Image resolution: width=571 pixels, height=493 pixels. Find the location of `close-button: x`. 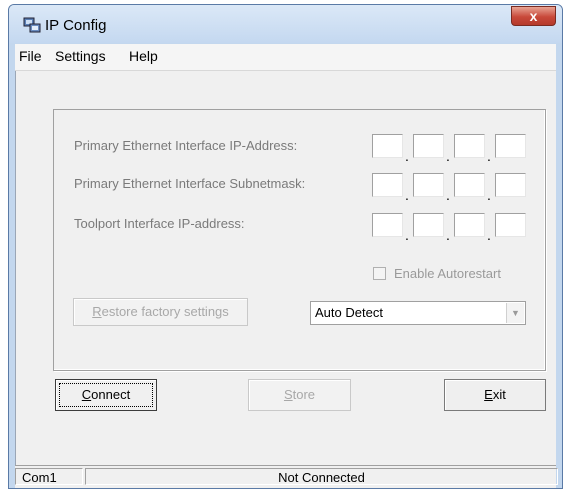

close-button: x is located at coordinates (533, 16).